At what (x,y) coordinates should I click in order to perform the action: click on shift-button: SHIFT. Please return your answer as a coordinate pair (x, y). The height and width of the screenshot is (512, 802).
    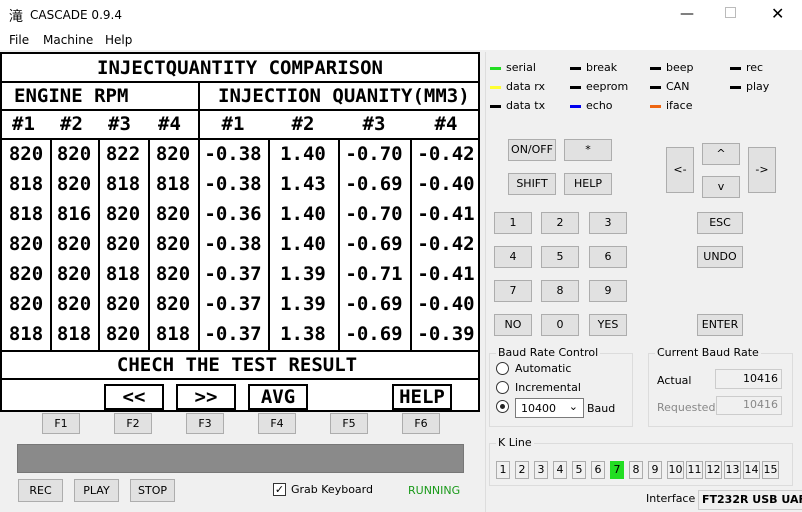
    Looking at the image, I should click on (532, 184).